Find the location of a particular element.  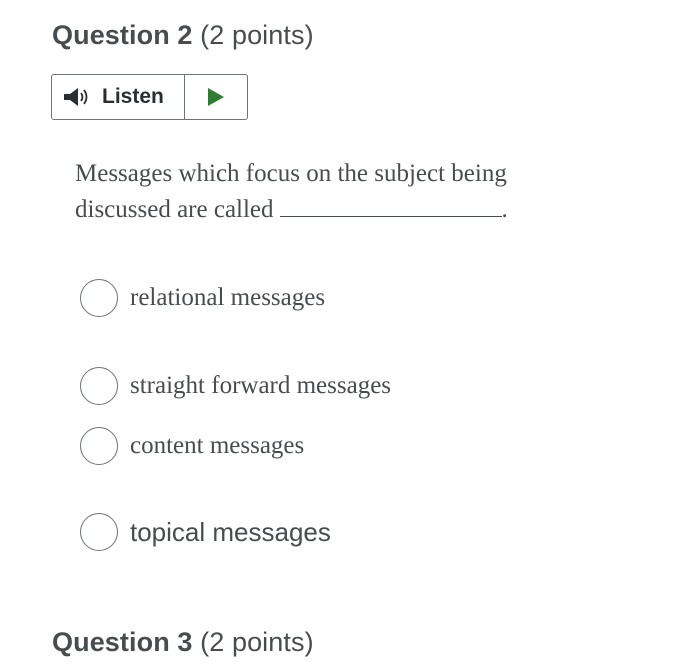

listen-label: Listen is located at coordinates (133, 96).